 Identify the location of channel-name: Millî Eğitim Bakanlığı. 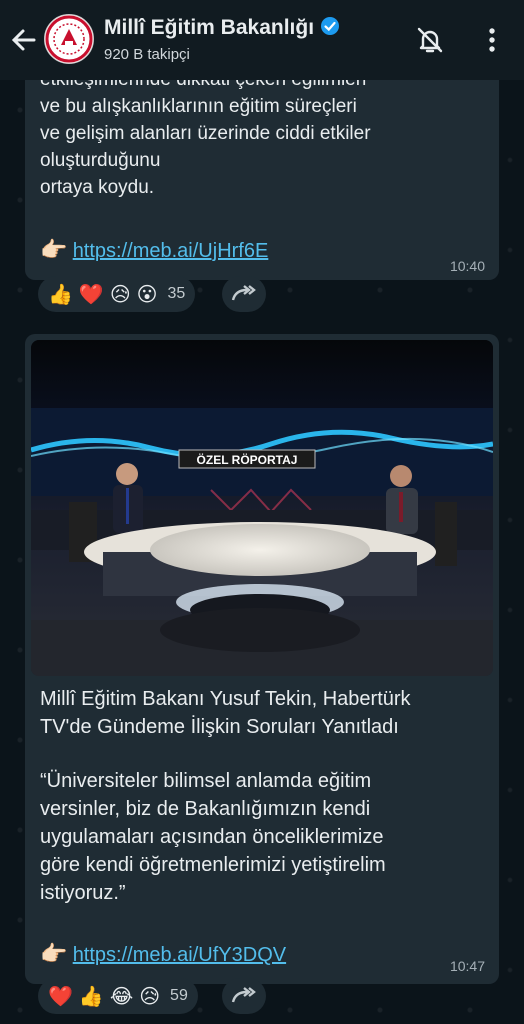
(209, 27).